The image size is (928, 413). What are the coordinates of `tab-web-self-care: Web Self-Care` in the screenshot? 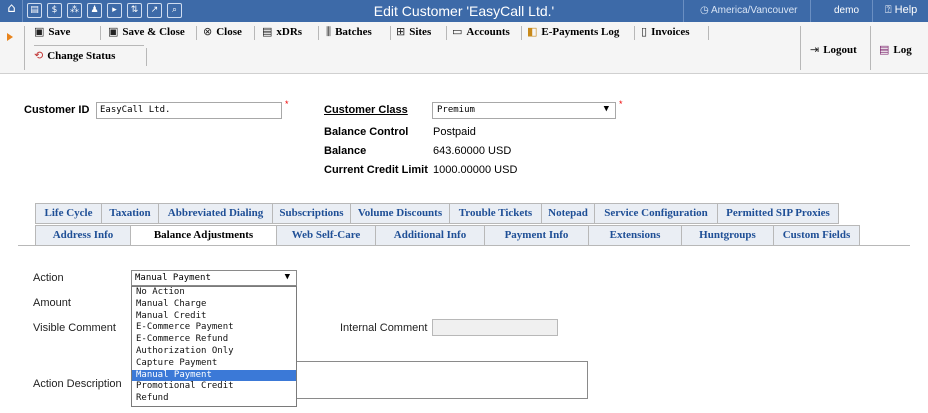 It's located at (325, 235).